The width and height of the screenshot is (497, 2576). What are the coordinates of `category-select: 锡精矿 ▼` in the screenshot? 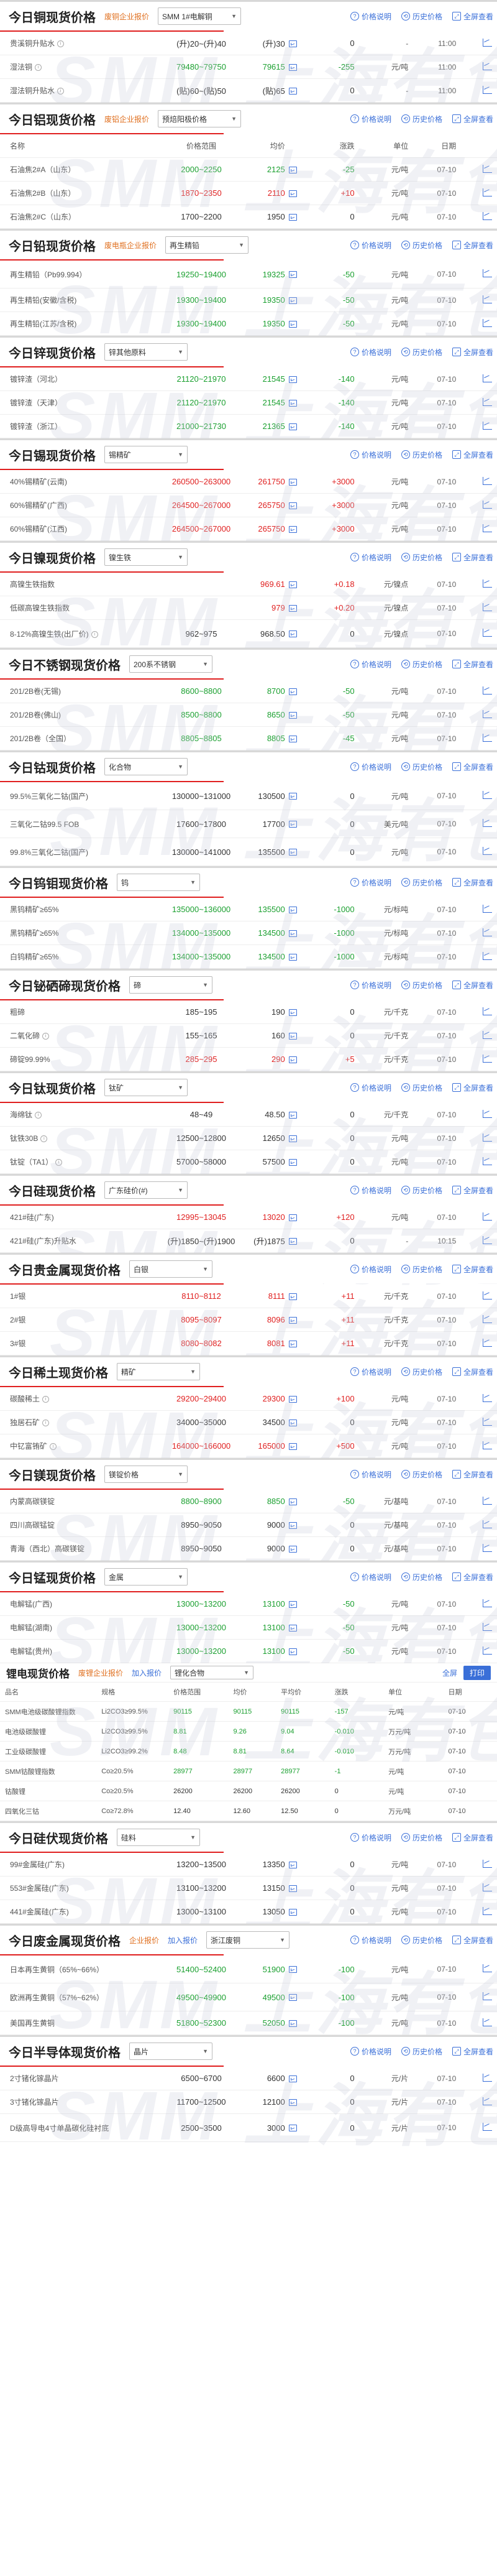 It's located at (146, 454).